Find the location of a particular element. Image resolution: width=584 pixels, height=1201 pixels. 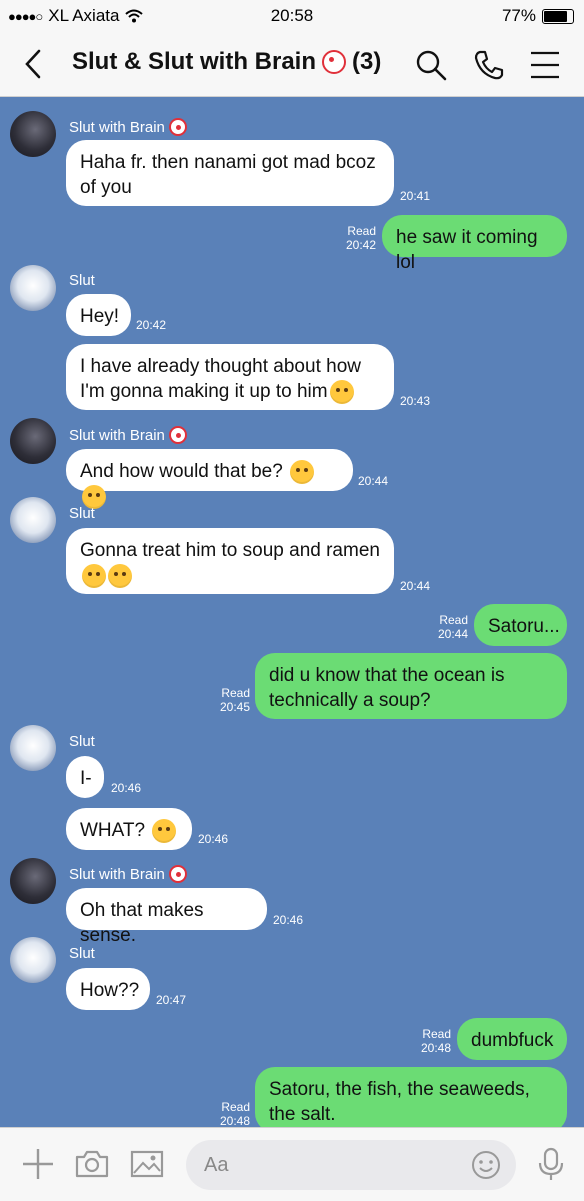

member-count: (3) is located at coordinates (367, 61).